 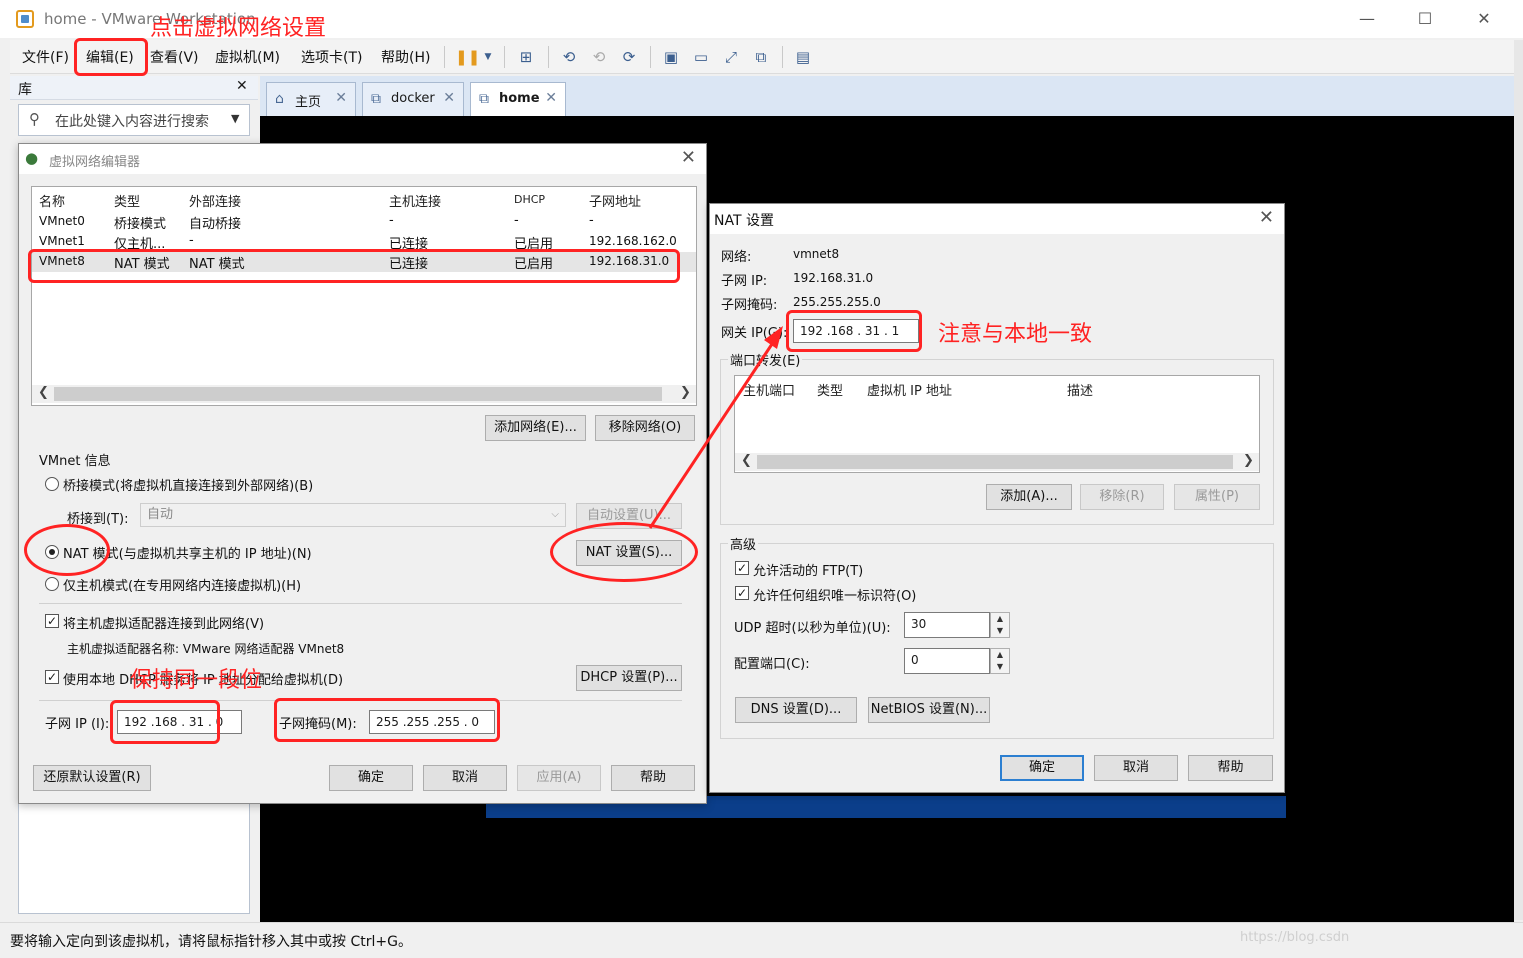 I want to click on arrow-line, so click(x=713, y=433).